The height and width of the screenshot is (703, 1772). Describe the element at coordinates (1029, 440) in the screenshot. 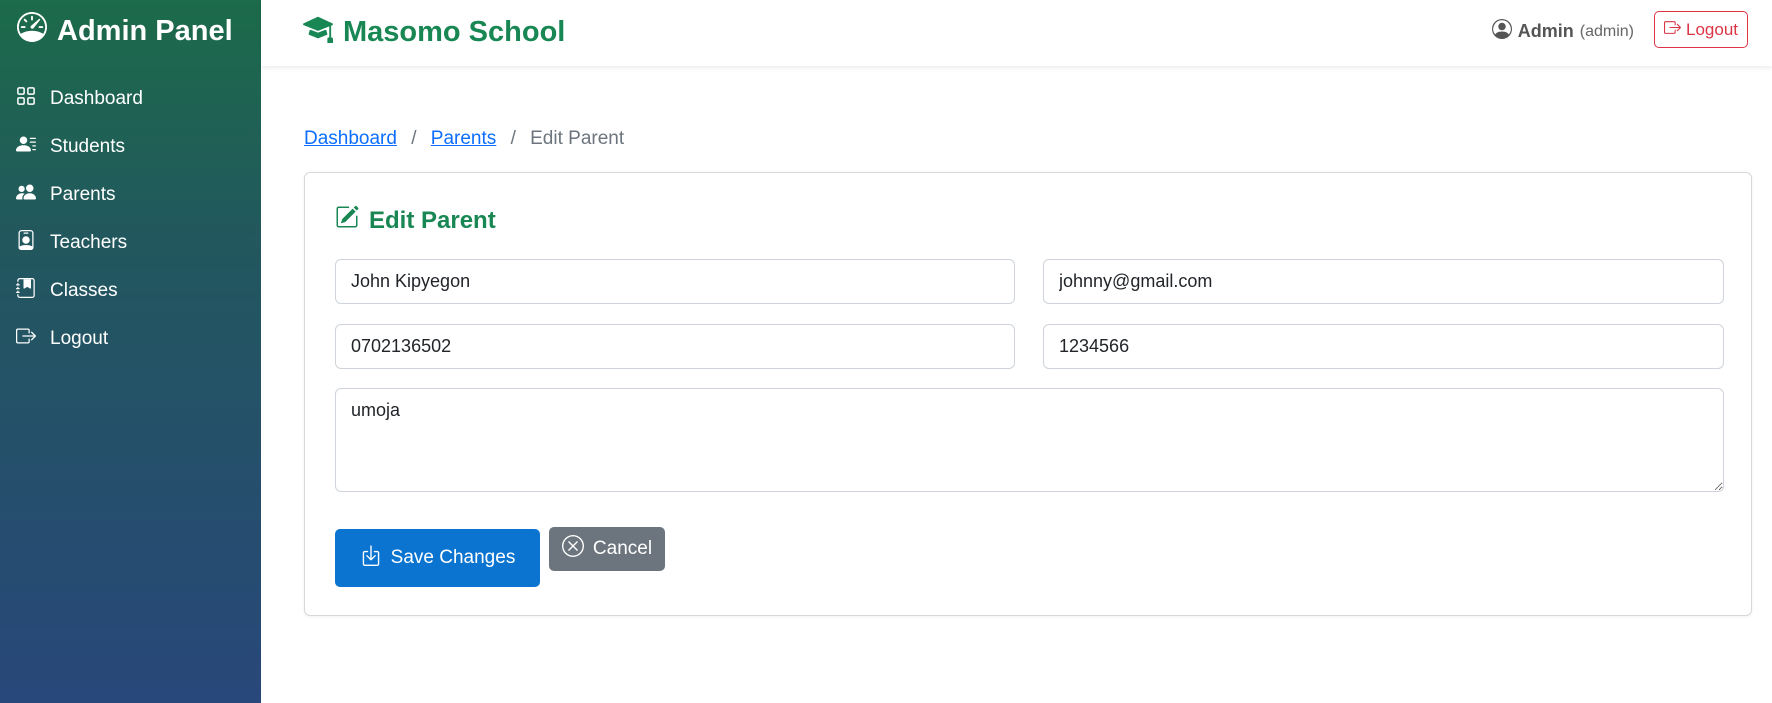

I see `address-field: umoja` at that location.